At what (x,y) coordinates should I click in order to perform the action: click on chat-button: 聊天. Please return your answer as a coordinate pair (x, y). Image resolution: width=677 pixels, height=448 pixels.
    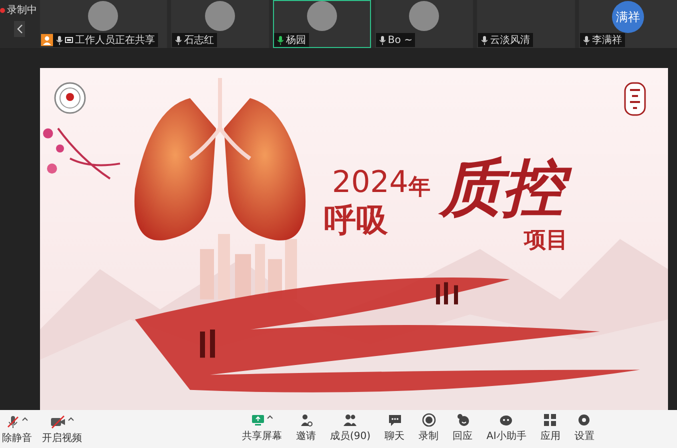
    Looking at the image, I should click on (394, 427).